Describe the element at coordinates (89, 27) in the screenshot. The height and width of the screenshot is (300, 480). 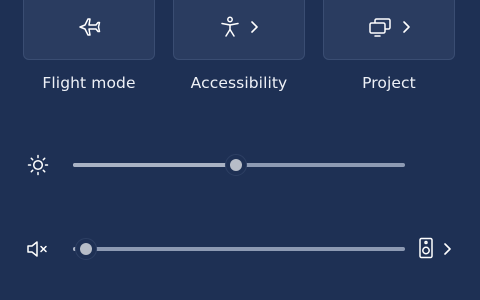
I see `airplane-icon` at that location.